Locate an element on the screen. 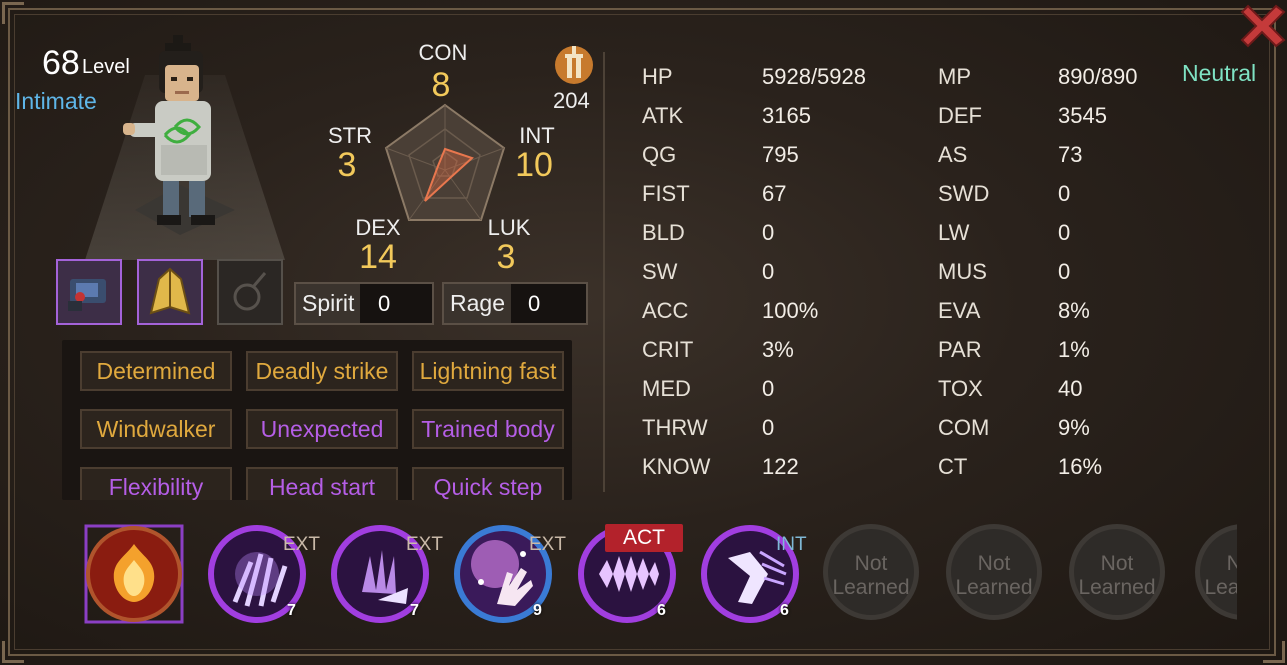 Image resolution: width=1287 pixels, height=665 pixels. equipment-slot-weapon is located at coordinates (89, 292).